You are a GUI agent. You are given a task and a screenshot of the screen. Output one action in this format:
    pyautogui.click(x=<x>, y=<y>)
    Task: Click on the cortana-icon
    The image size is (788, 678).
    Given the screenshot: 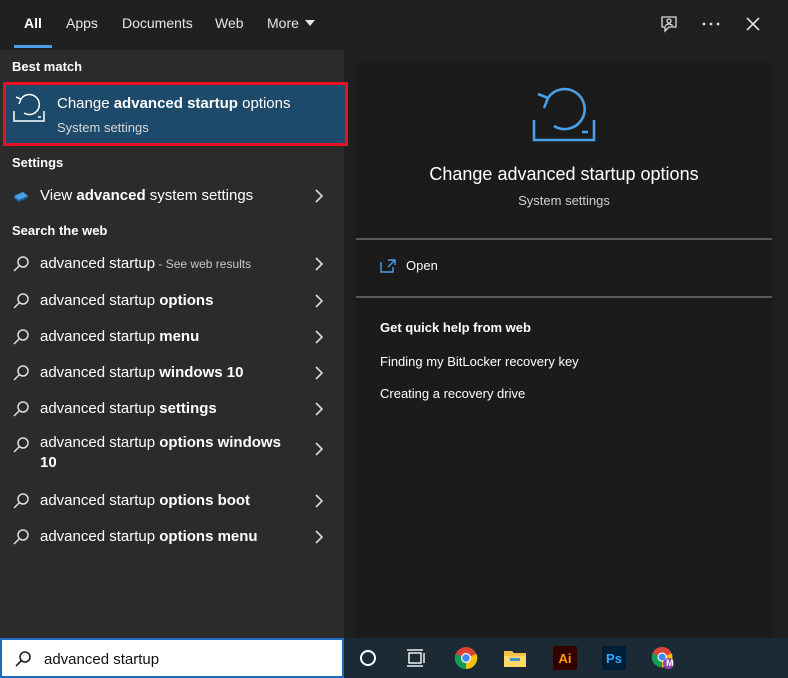 What is the action you would take?
    pyautogui.click(x=368, y=658)
    